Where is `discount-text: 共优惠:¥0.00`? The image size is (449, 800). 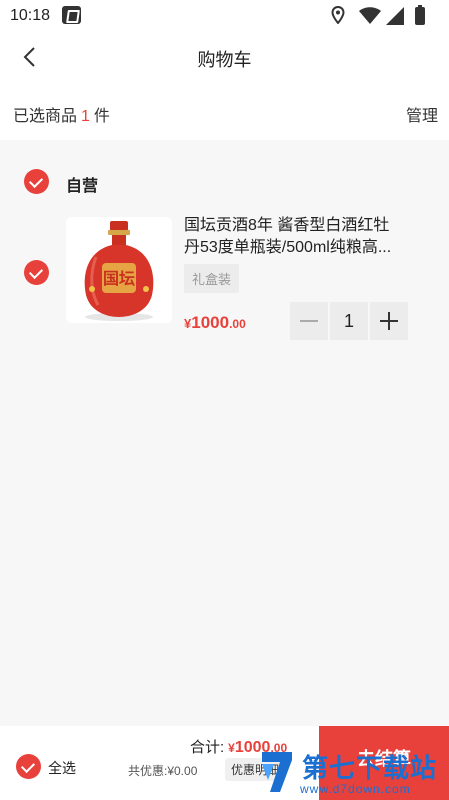
discount-text: 共优惠:¥0.00 is located at coordinates (163, 771).